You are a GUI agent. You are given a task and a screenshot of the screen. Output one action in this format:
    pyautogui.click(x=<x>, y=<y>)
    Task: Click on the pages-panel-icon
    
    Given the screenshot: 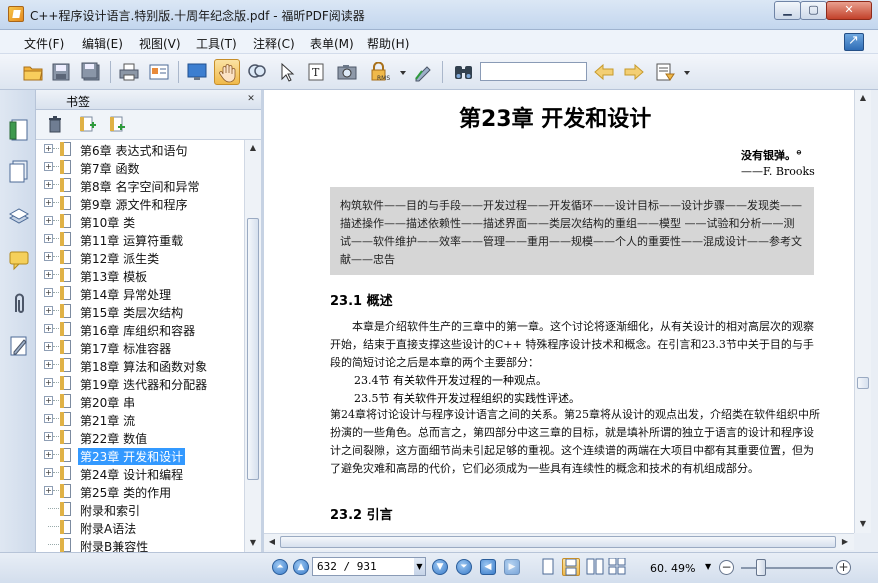 What is the action you would take?
    pyautogui.click(x=19, y=172)
    